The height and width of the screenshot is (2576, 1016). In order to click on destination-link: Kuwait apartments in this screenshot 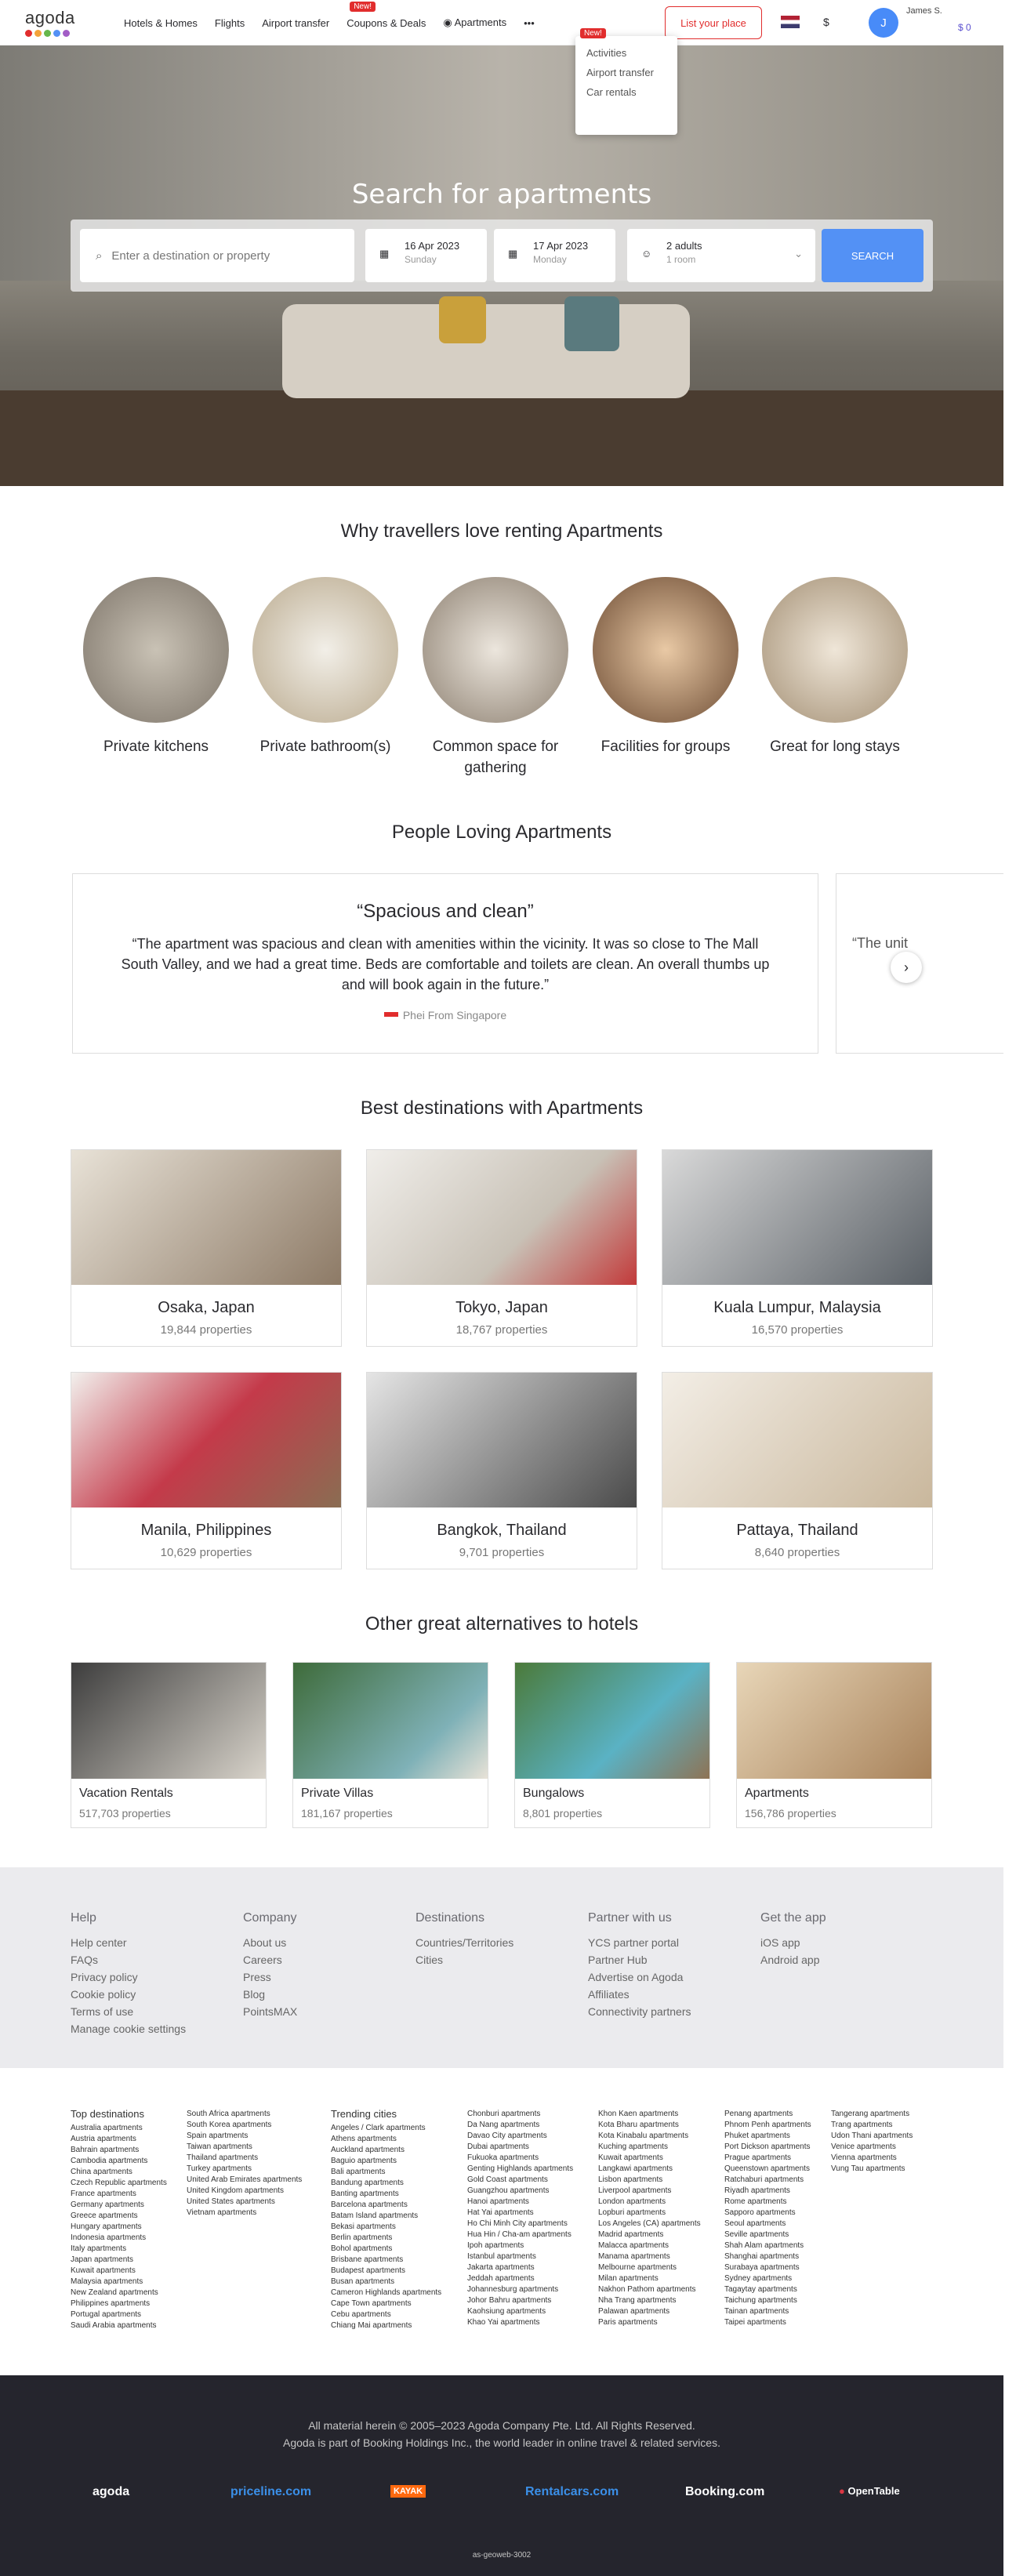, I will do `click(119, 2271)`.